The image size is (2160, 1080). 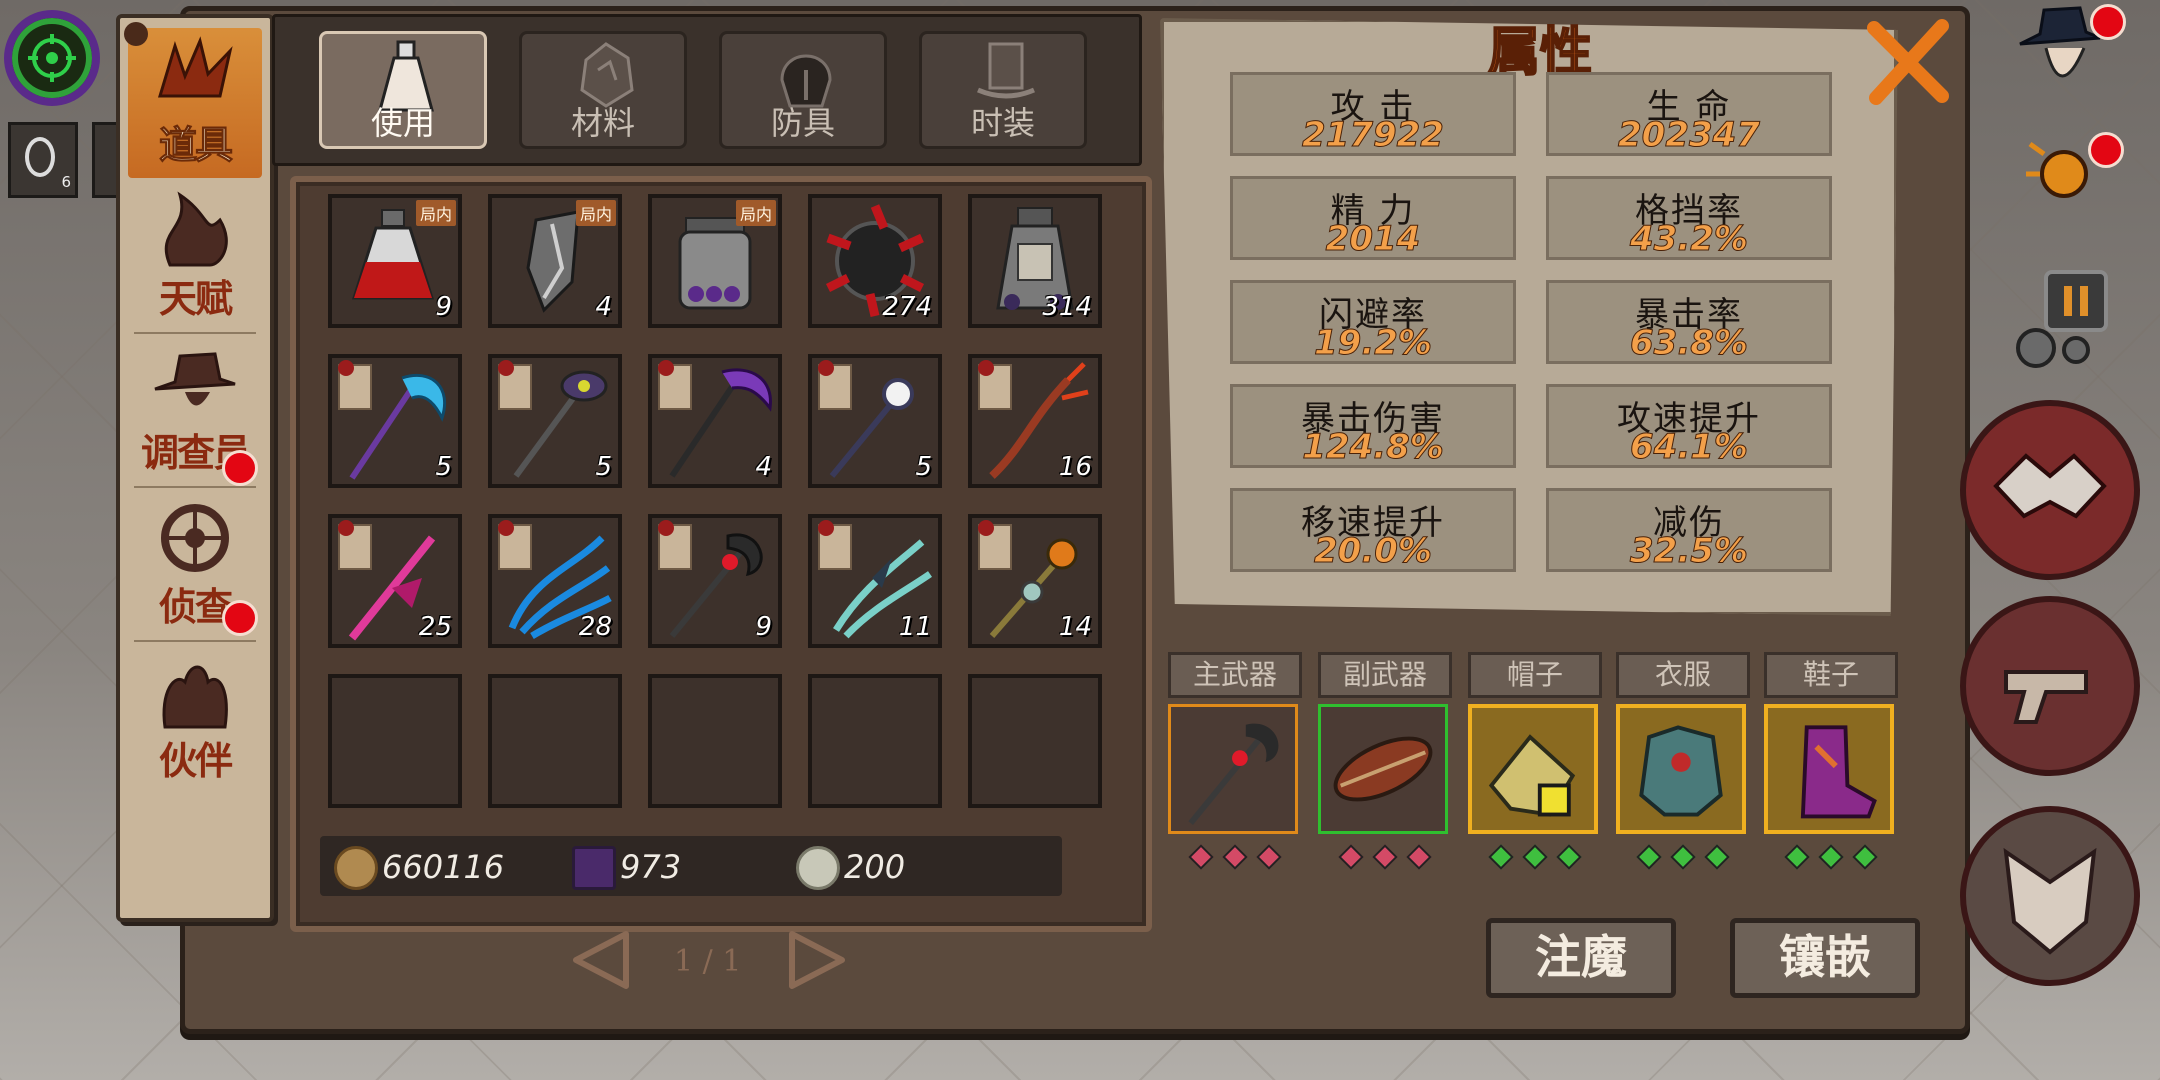 I want to click on prev-page-arrow-icon, so click(x=602, y=960).